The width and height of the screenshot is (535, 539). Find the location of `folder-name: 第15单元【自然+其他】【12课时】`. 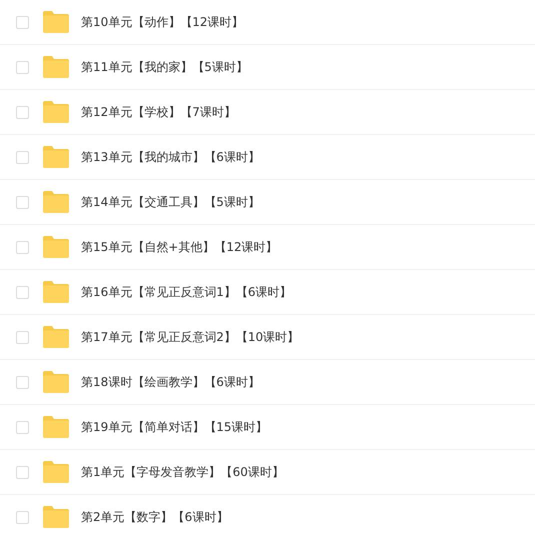

folder-name: 第15单元【自然+其他】【12课时】 is located at coordinates (179, 247).